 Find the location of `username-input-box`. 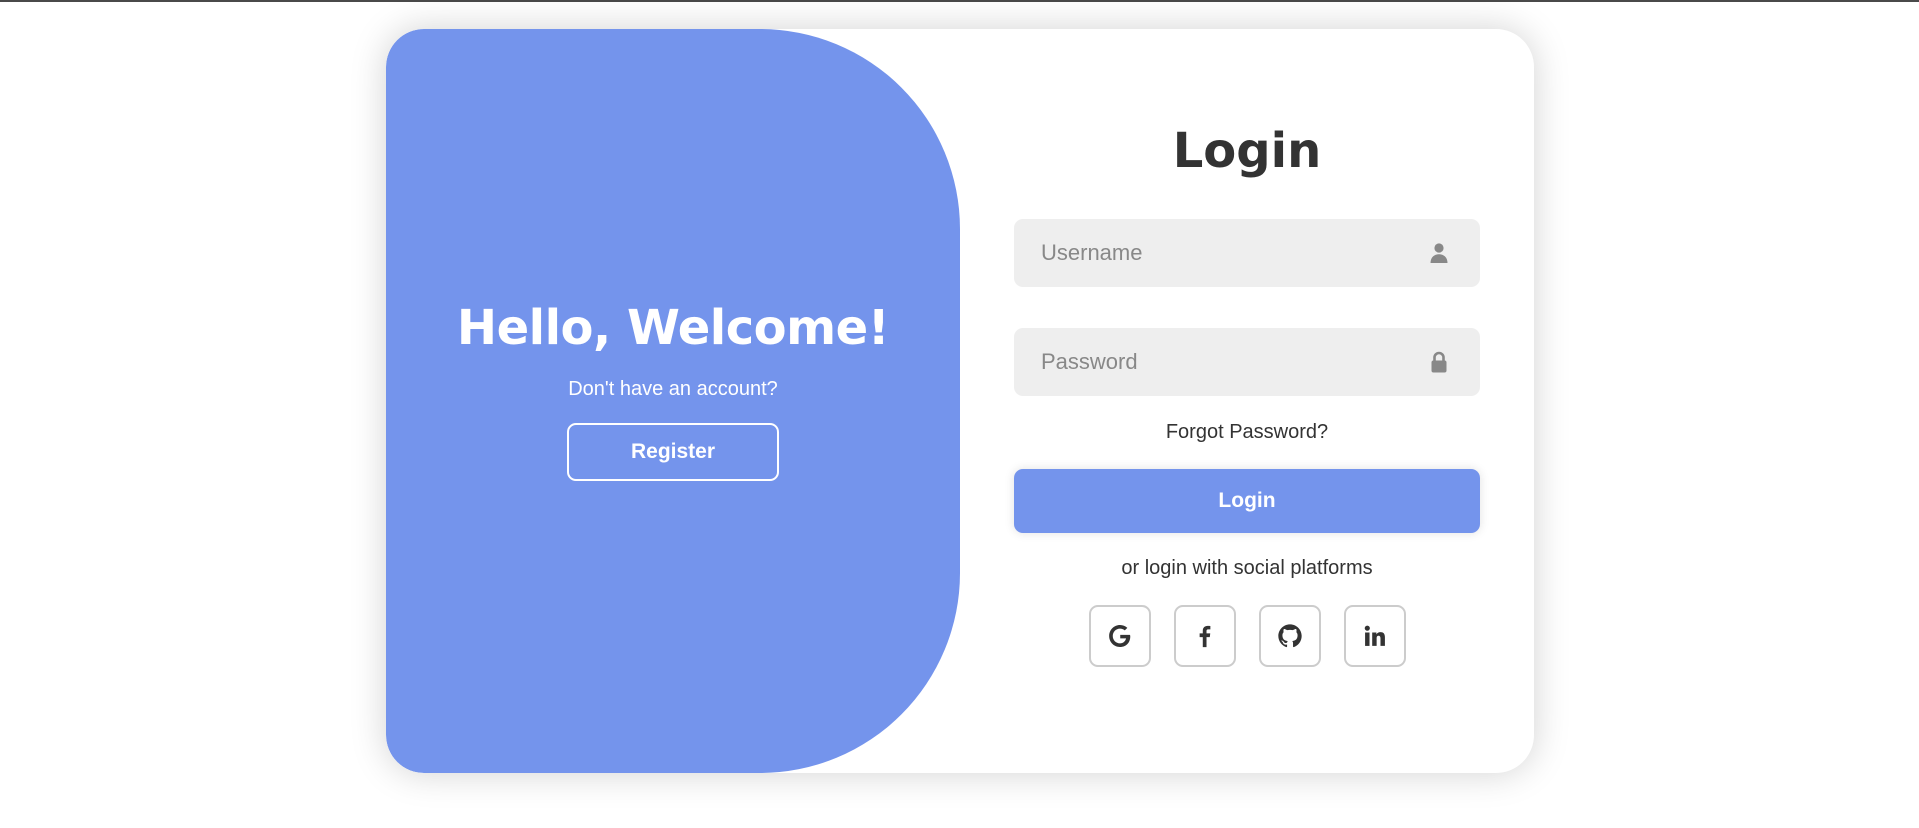

username-input-box is located at coordinates (1247, 253).